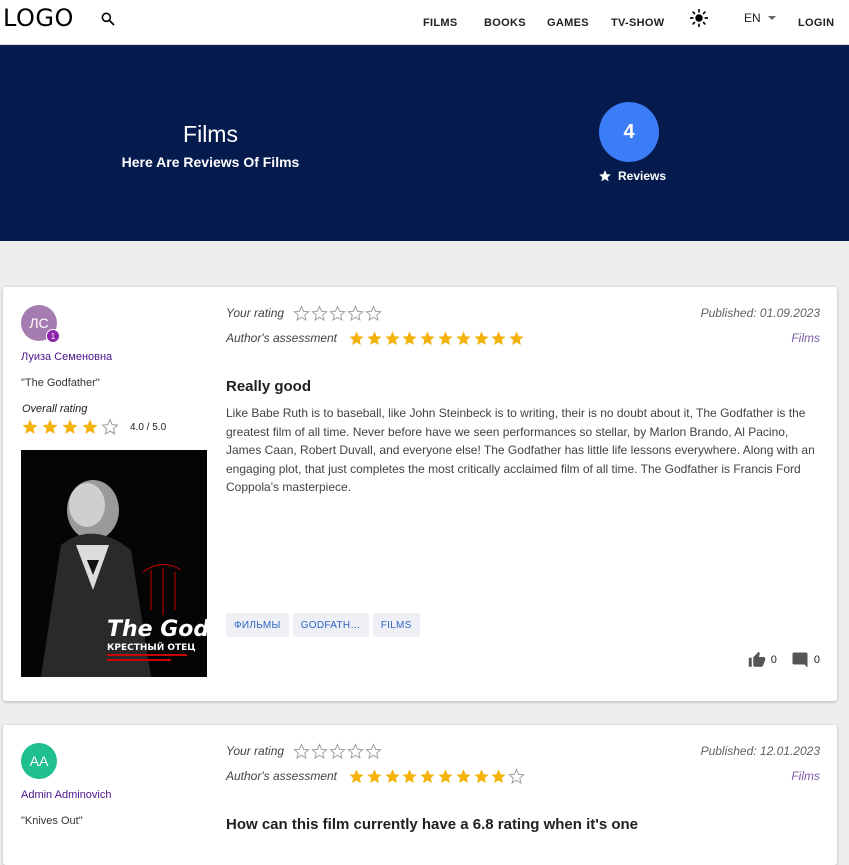  What do you see at coordinates (114, 563) in the screenshot?
I see `poster-image: The Godfather КРЕСТНЫЙ ОТЕЦ` at bounding box center [114, 563].